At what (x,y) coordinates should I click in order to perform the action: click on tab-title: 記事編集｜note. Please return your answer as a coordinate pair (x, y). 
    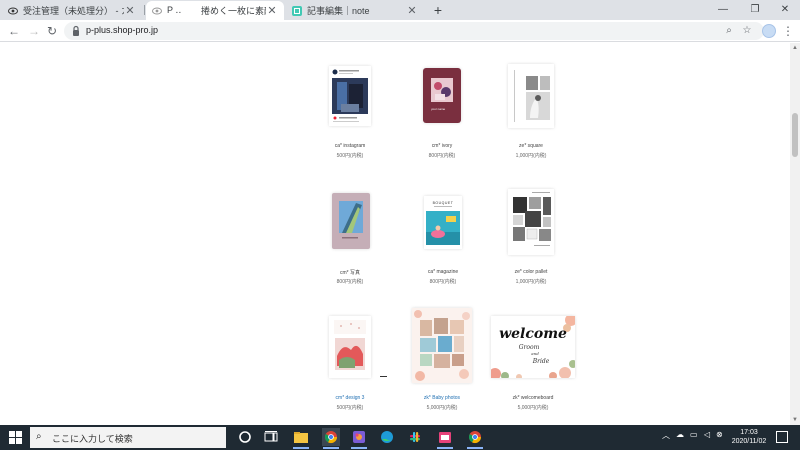
    Looking at the image, I should click on (338, 11).